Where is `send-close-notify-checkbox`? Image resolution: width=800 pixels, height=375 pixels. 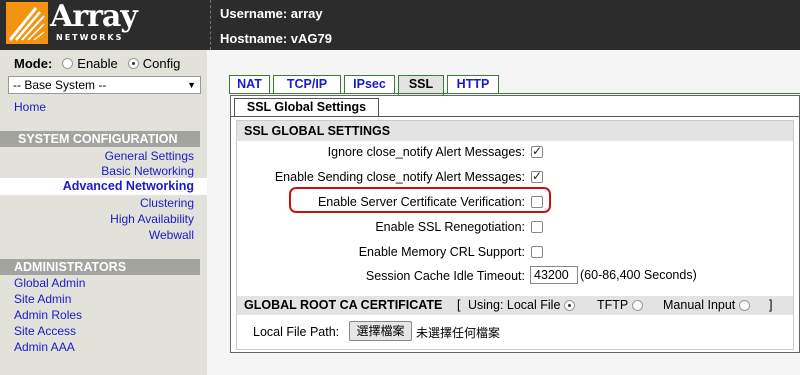 send-close-notify-checkbox is located at coordinates (537, 176).